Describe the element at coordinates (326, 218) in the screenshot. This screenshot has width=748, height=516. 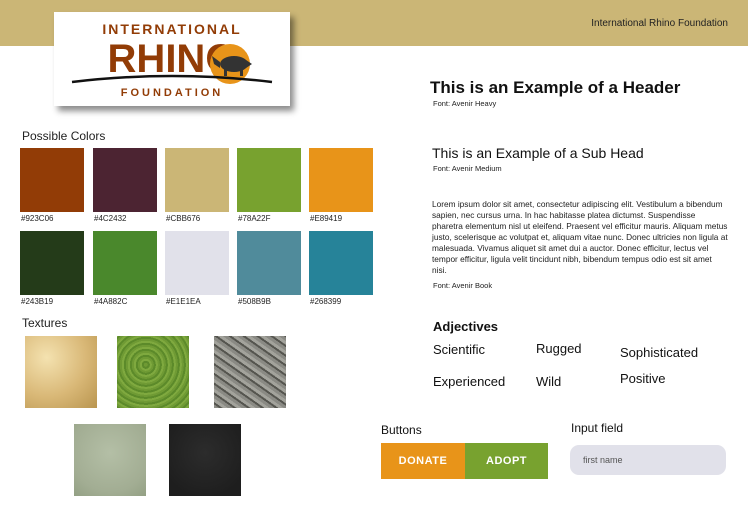
I see `hex-label: #E89419` at that location.